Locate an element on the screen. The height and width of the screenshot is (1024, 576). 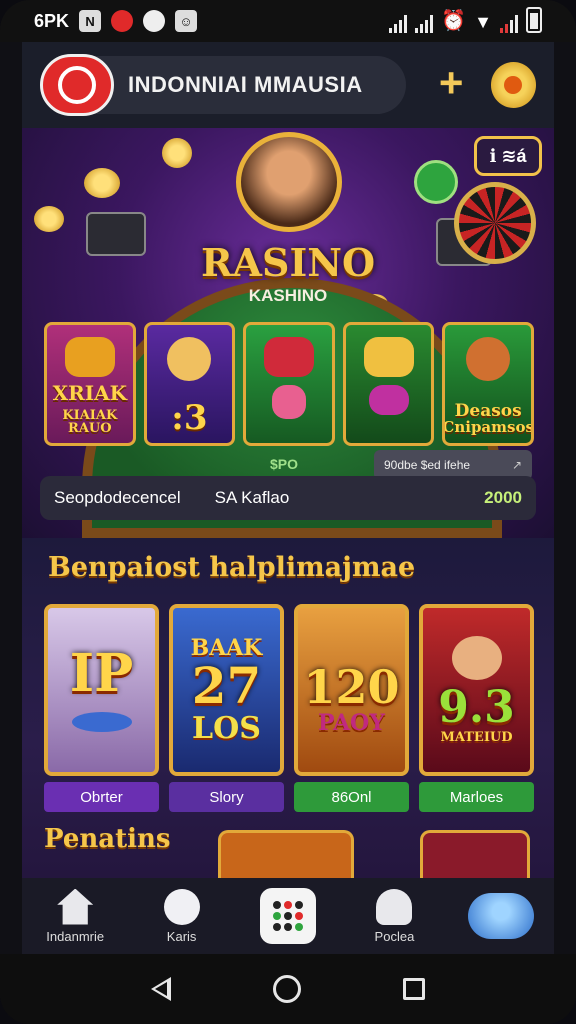
section-title: Benpaiost halplimajmae is located at coordinates (232, 567).